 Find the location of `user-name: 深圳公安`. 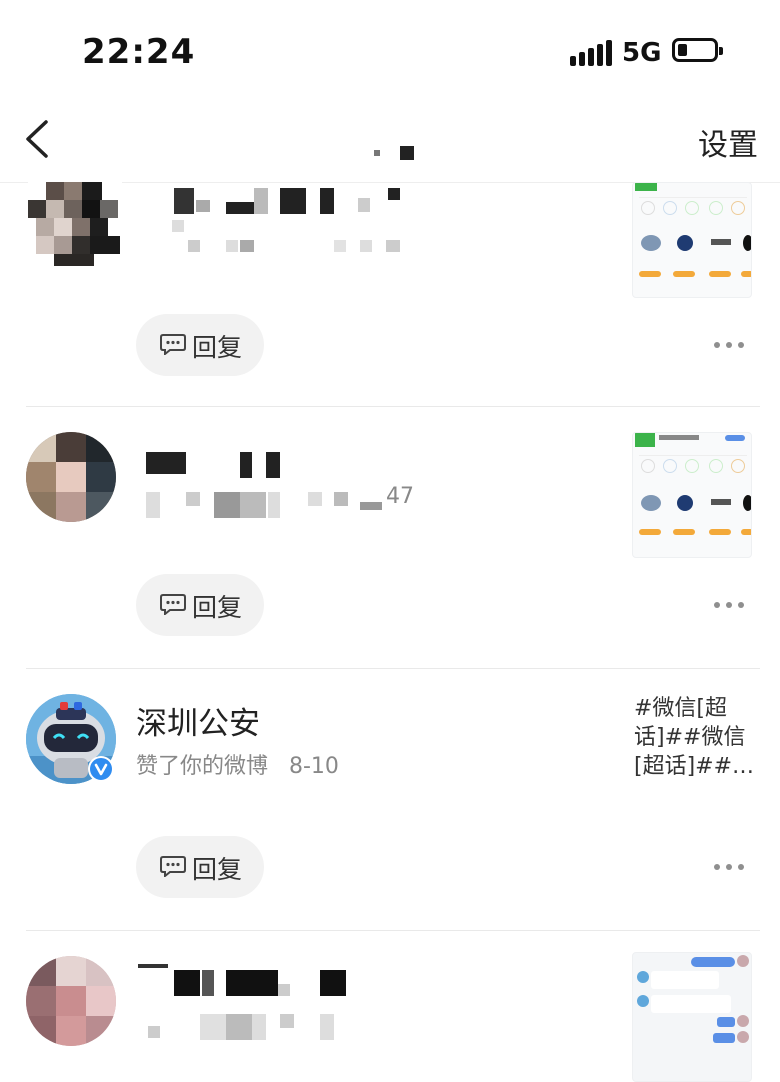

user-name: 深圳公安 is located at coordinates (198, 724).